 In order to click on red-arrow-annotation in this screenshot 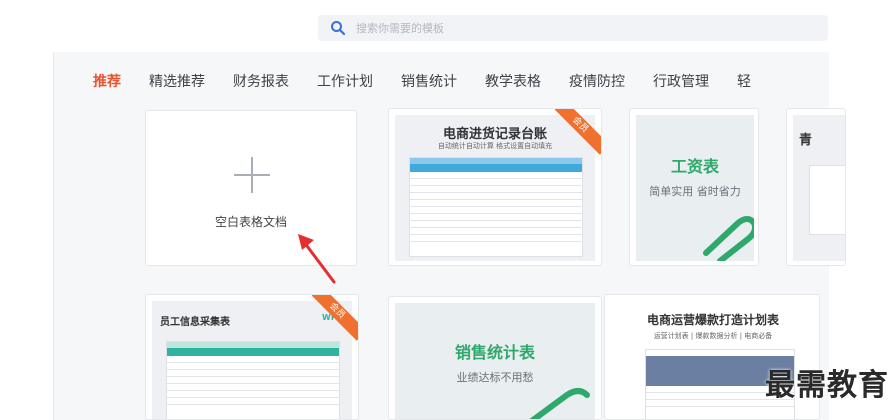, I will do `click(317, 259)`.